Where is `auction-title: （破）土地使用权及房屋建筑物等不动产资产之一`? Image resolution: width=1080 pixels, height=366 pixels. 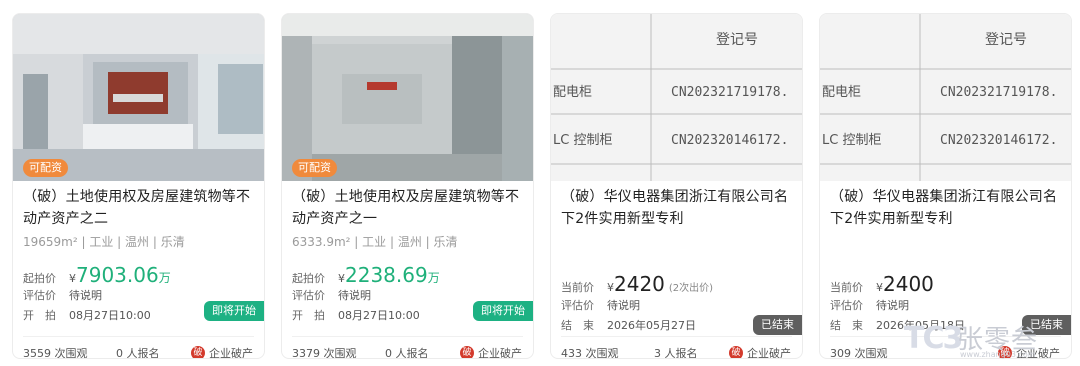 auction-title: （破）土地使用权及房屋建筑物等不动产资产之一 is located at coordinates (410, 208).